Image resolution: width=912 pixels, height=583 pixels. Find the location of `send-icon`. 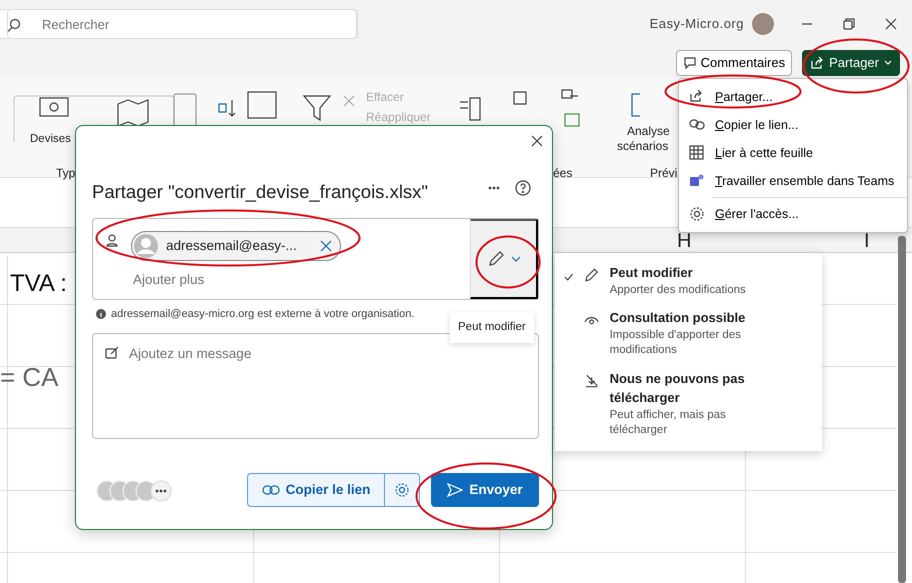

send-icon is located at coordinates (455, 490).